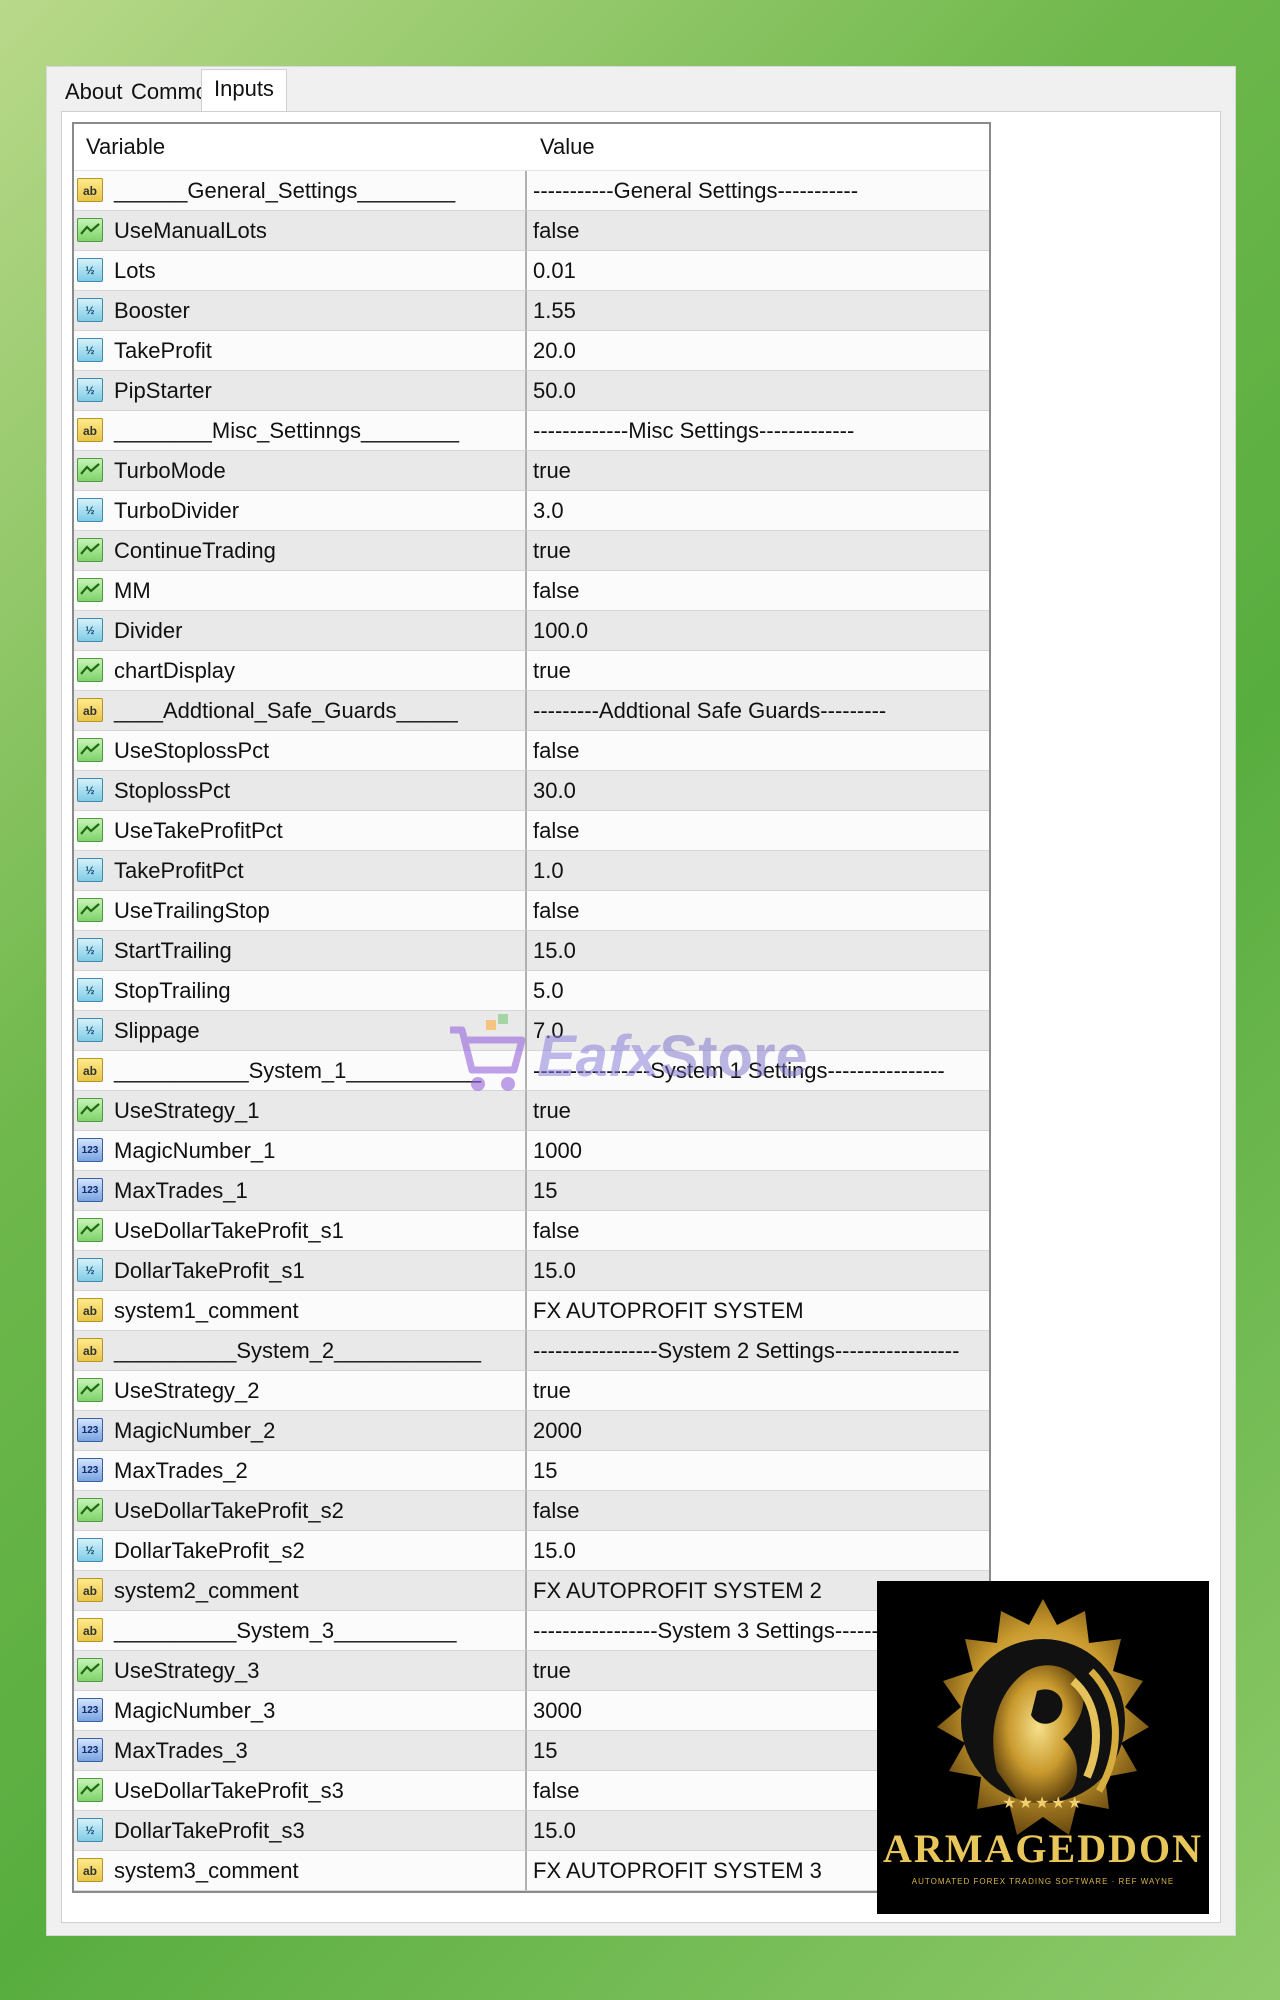 This screenshot has height=2000, width=1280. What do you see at coordinates (300, 911) in the screenshot?
I see `variable-cell: UseTrailingStop` at bounding box center [300, 911].